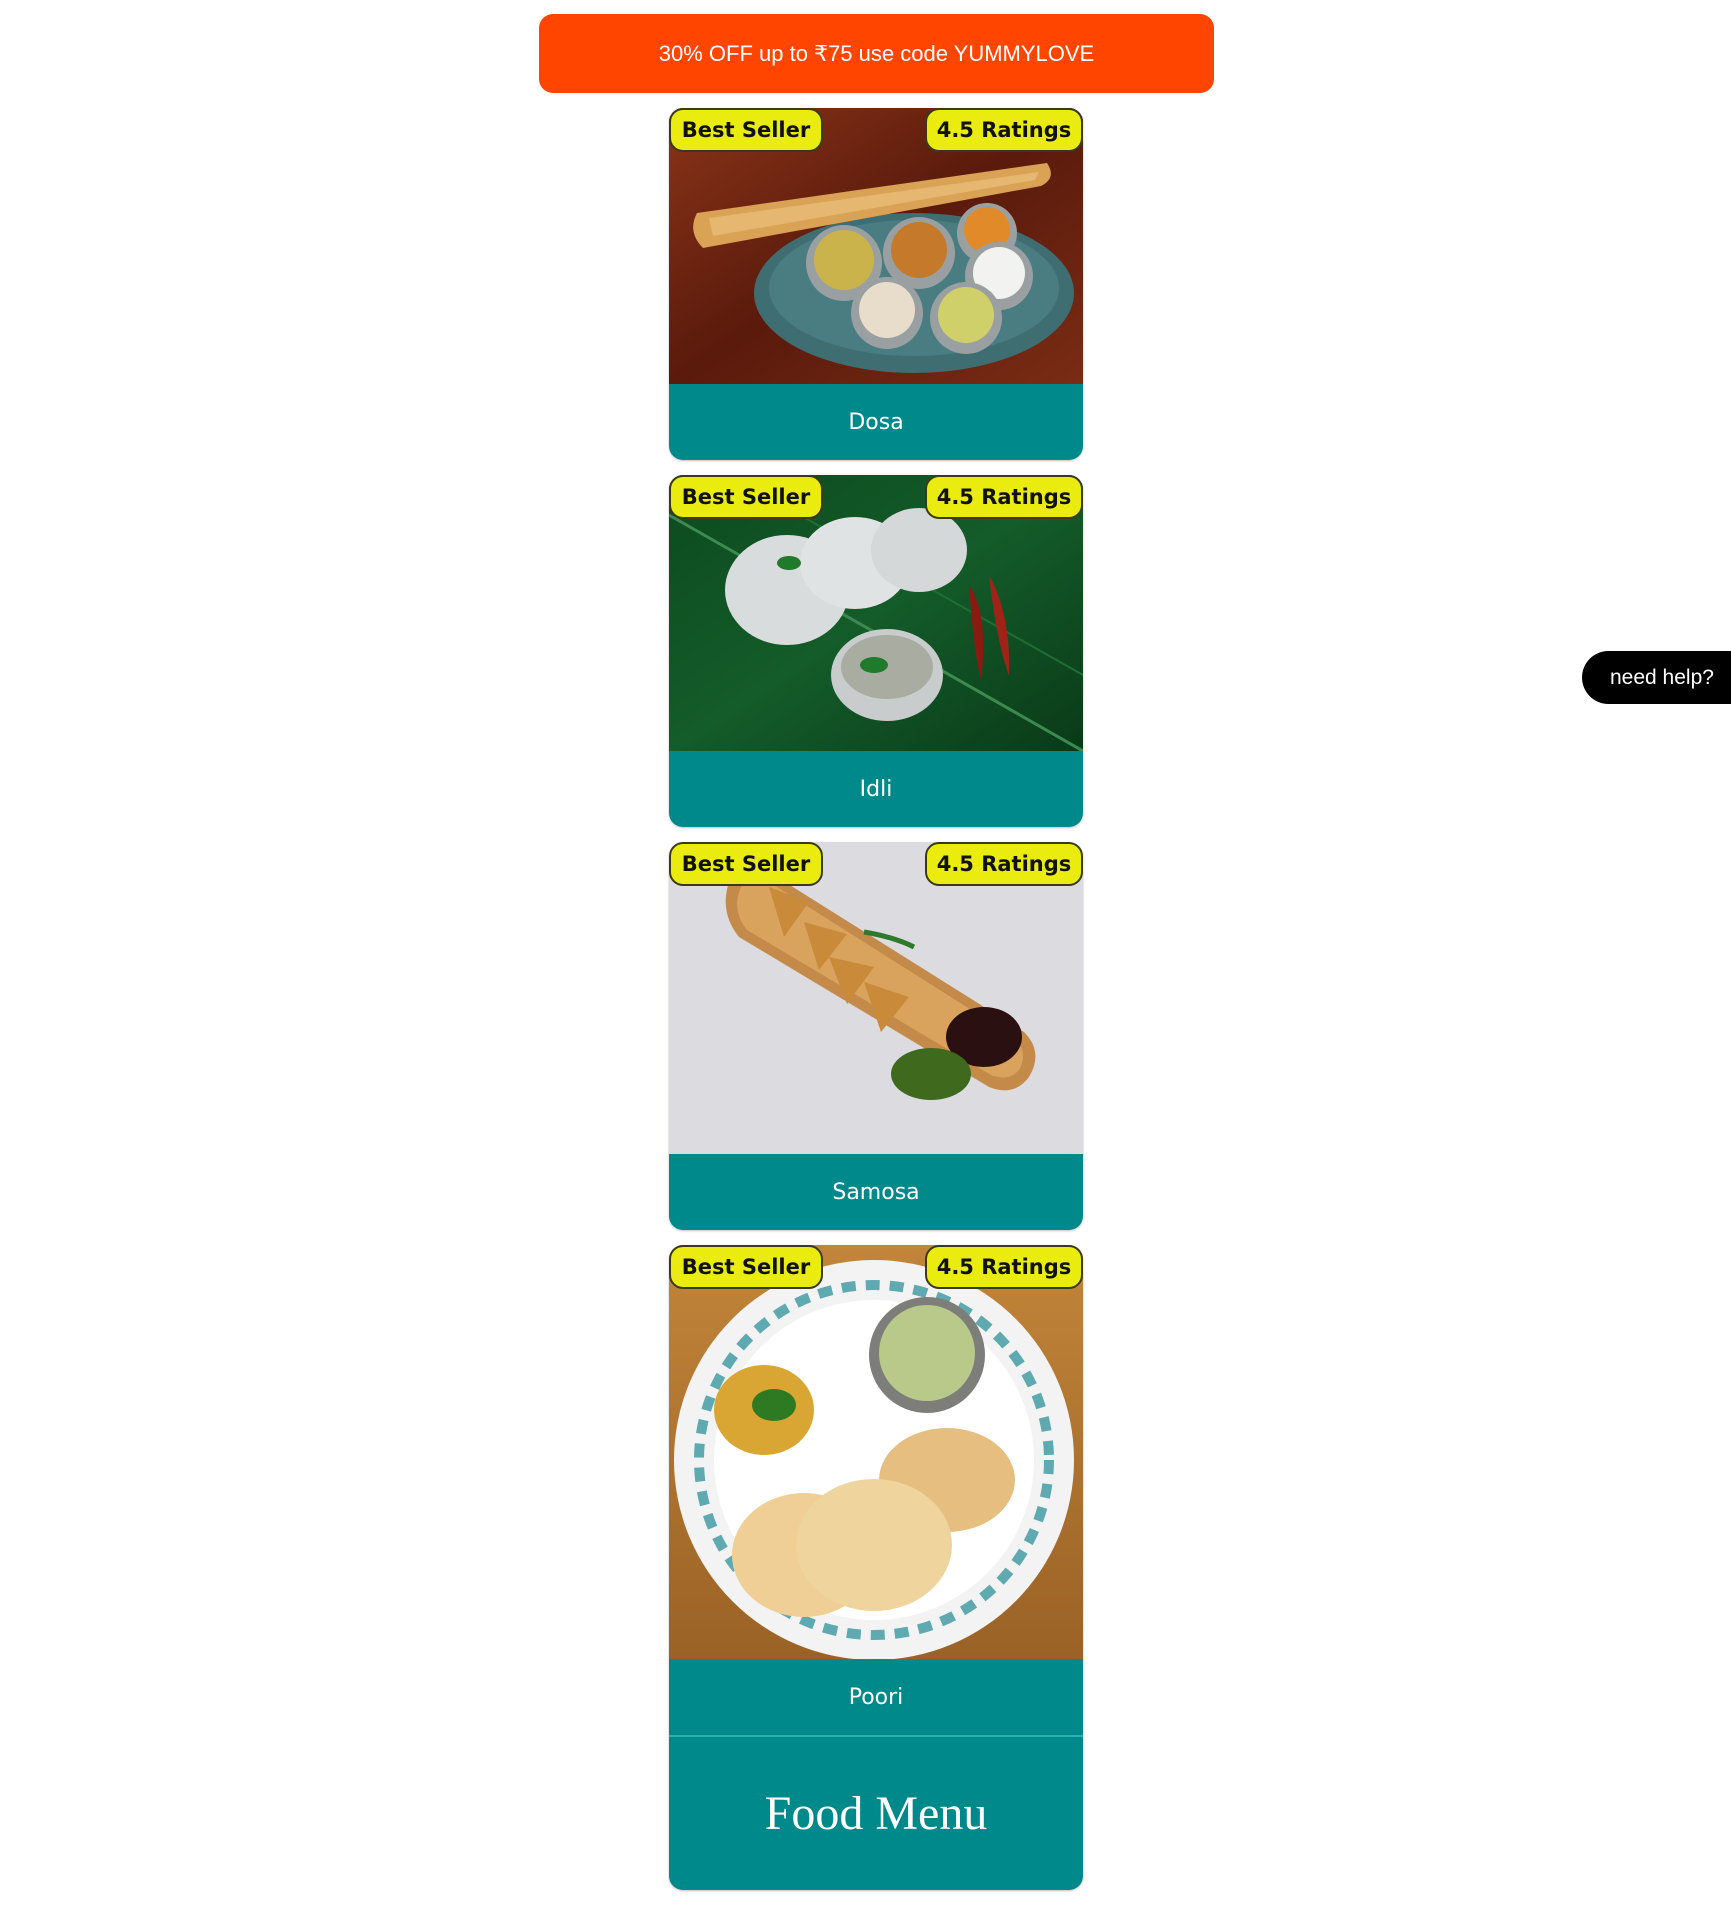 The image size is (1731, 1905). What do you see at coordinates (876, 651) in the screenshot?
I see `food-card-idli: Best Seller 4.5 Ratings Idli` at bounding box center [876, 651].